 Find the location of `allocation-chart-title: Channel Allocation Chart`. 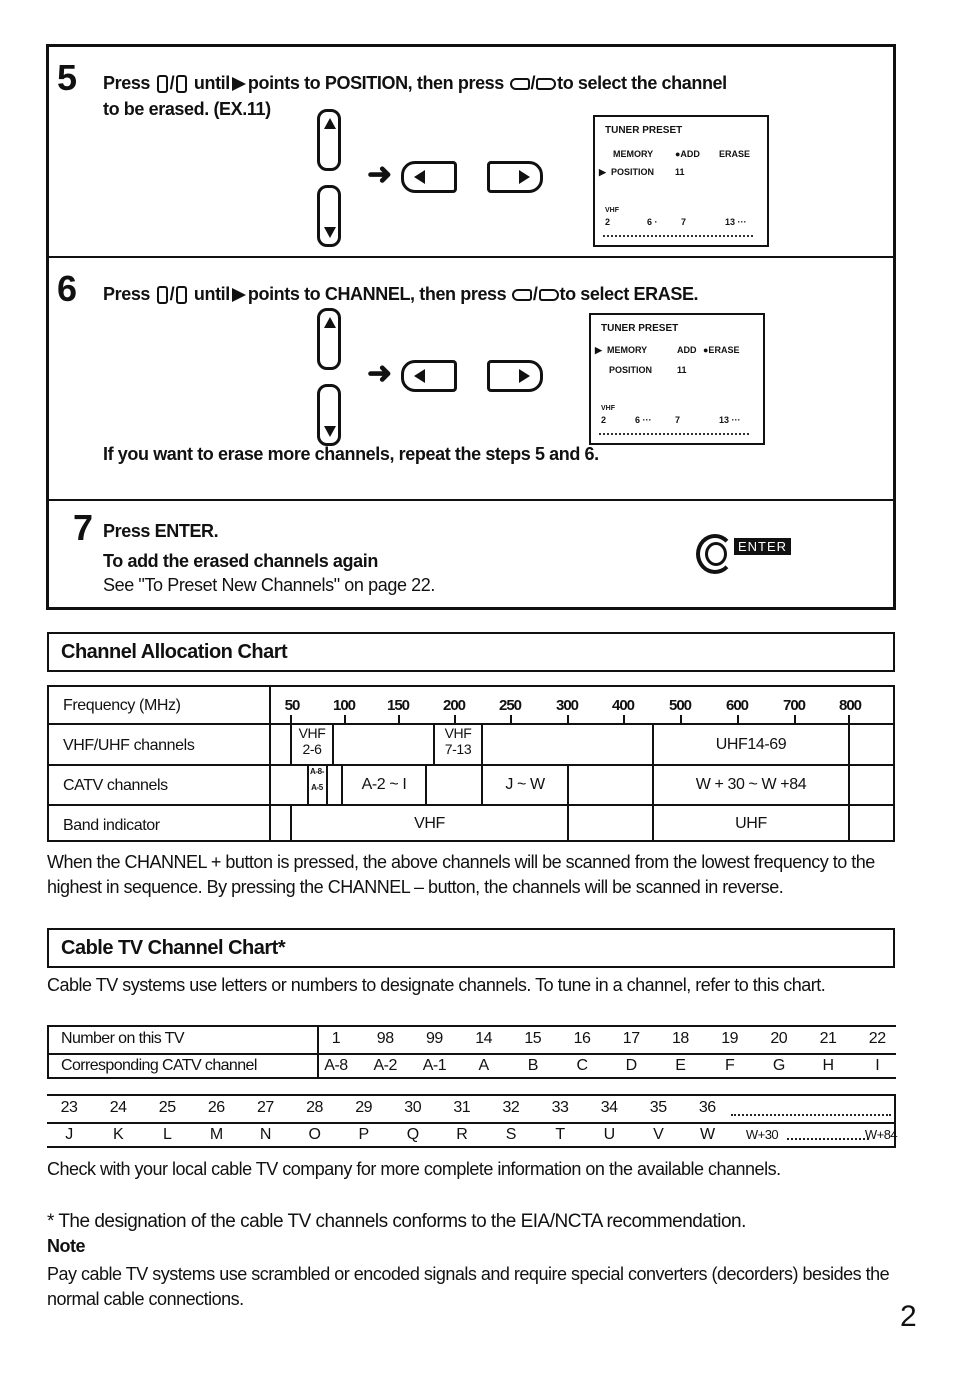

allocation-chart-title: Channel Allocation Chart is located at coordinates (471, 652).